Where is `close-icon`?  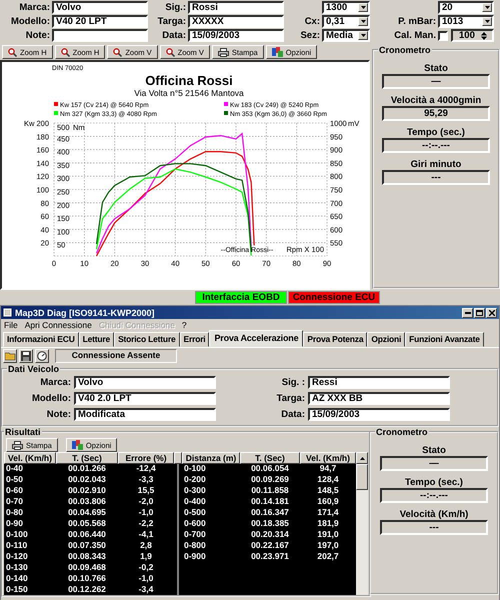
close-icon is located at coordinates (491, 313).